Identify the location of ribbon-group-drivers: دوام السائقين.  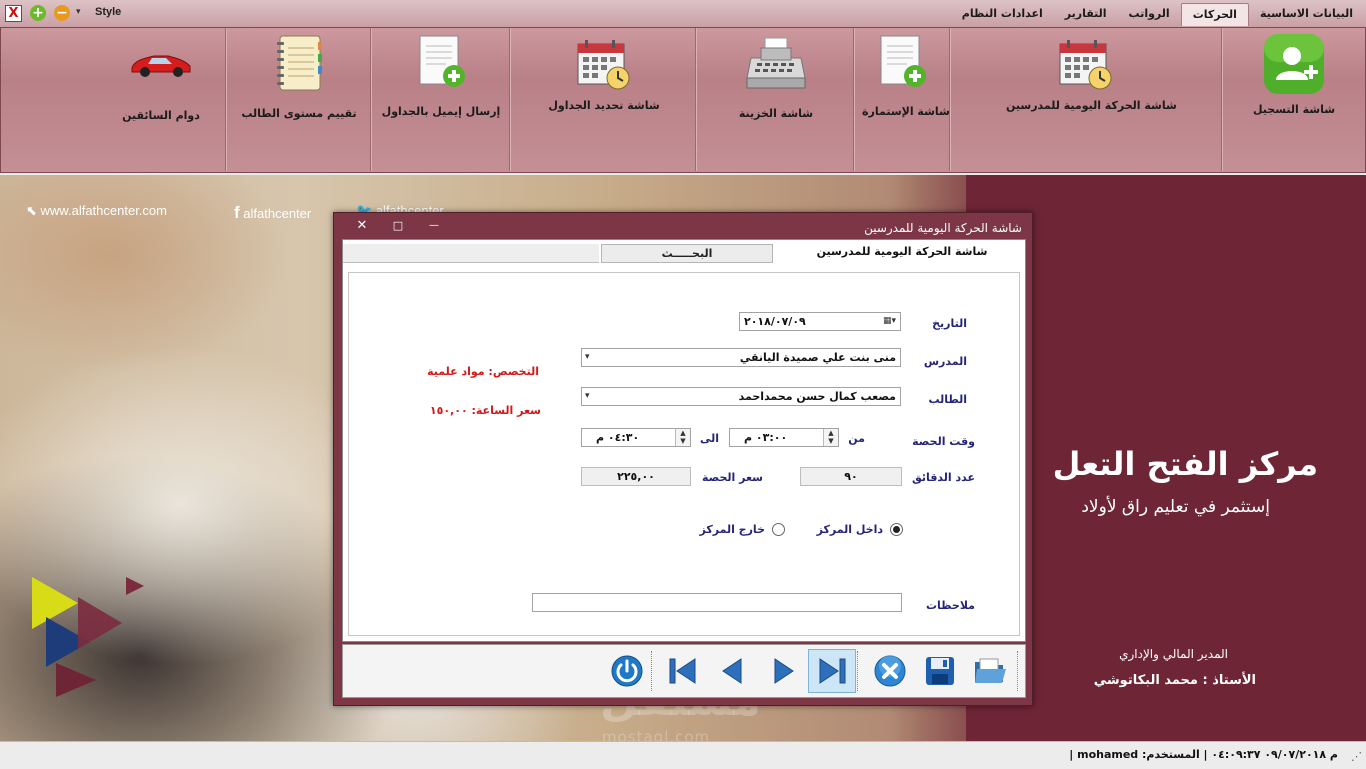
(113, 99).